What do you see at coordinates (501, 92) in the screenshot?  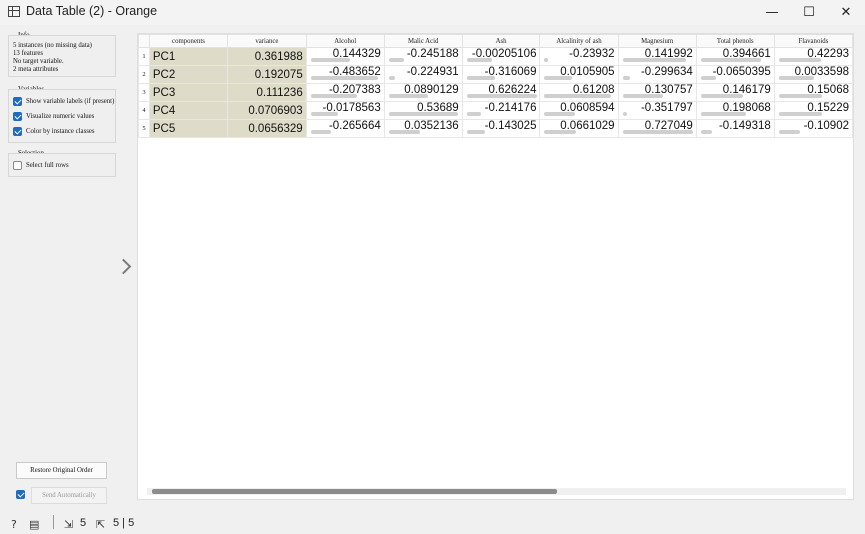 I see `value-cell: 0.626224` at bounding box center [501, 92].